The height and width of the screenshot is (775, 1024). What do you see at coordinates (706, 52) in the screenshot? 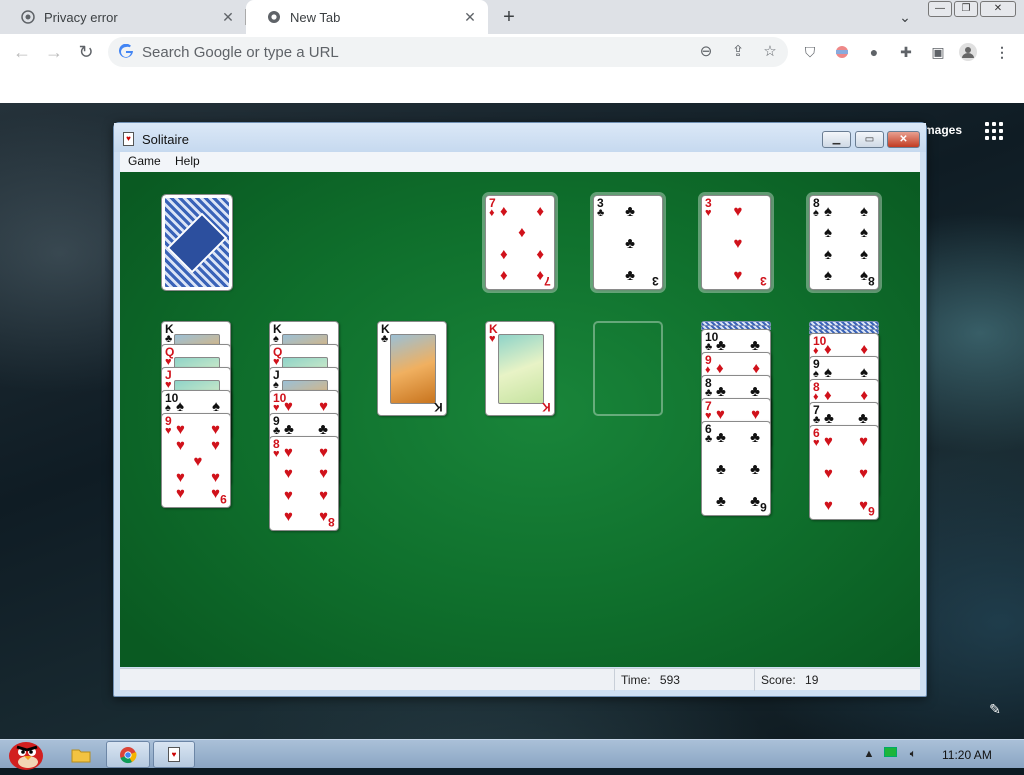
I see `zoom-icon: ⊖` at bounding box center [706, 52].